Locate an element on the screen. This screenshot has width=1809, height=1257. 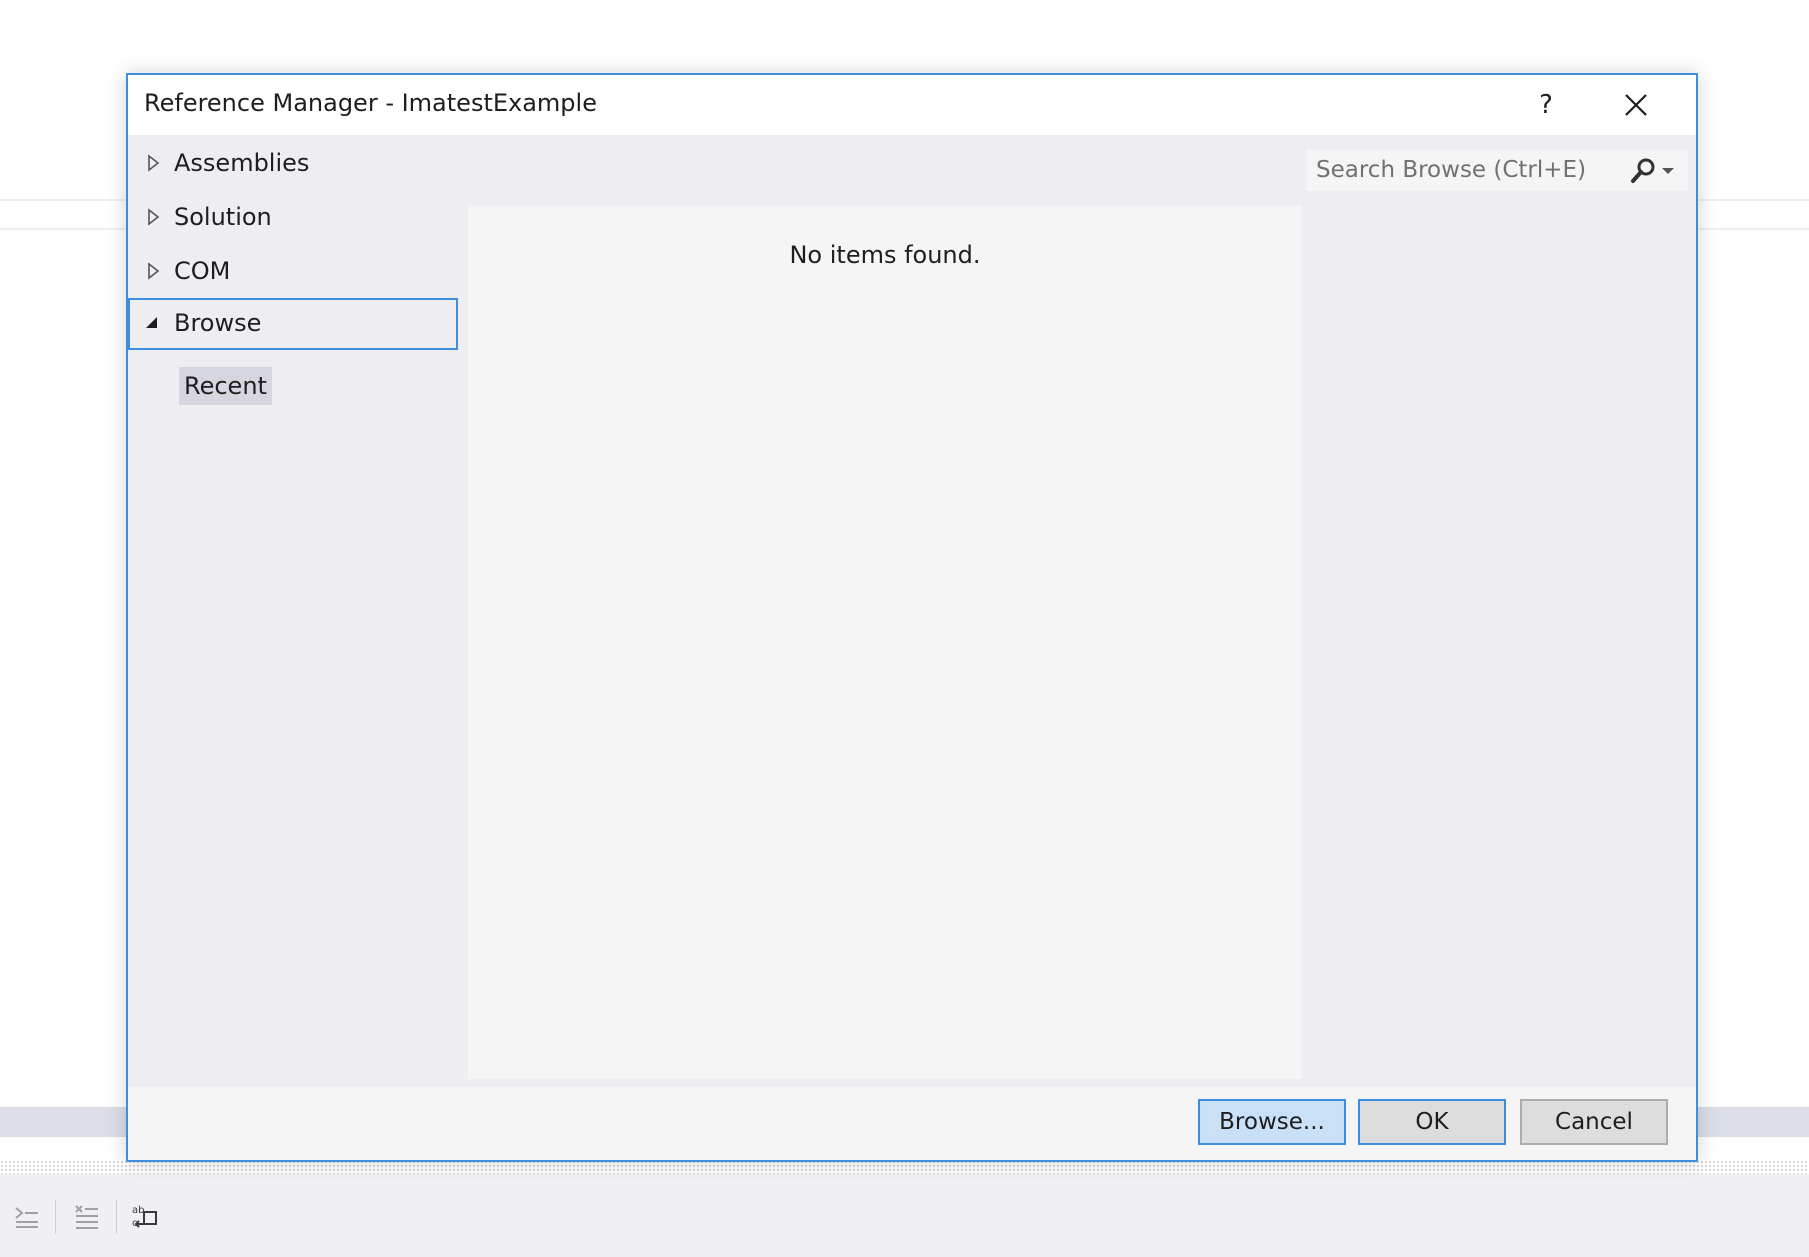
nav-item-label: COM is located at coordinates (202, 271).